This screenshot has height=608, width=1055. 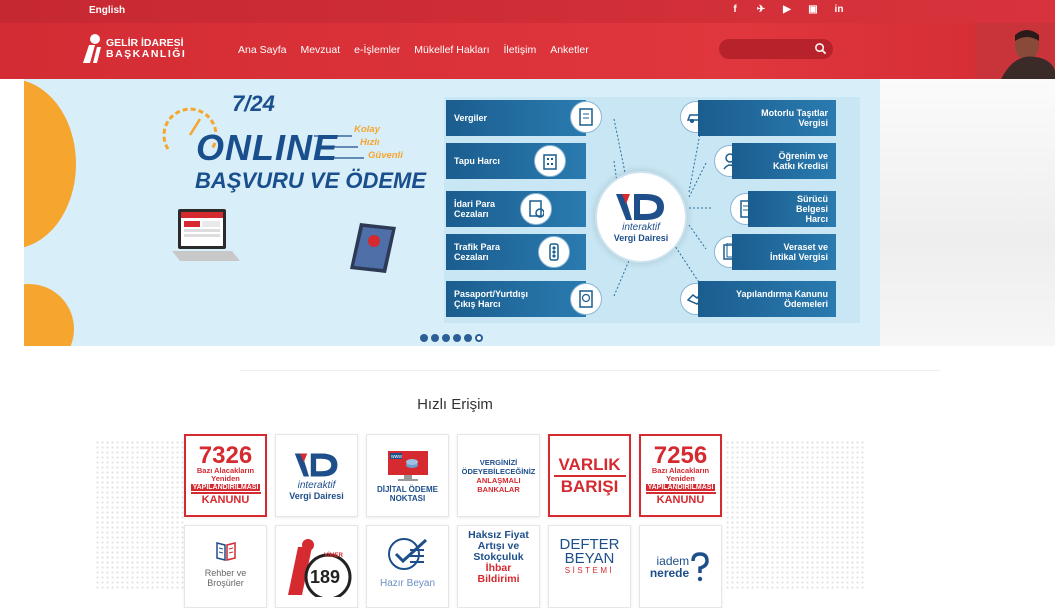 I want to click on book-icon, so click(x=225, y=551).